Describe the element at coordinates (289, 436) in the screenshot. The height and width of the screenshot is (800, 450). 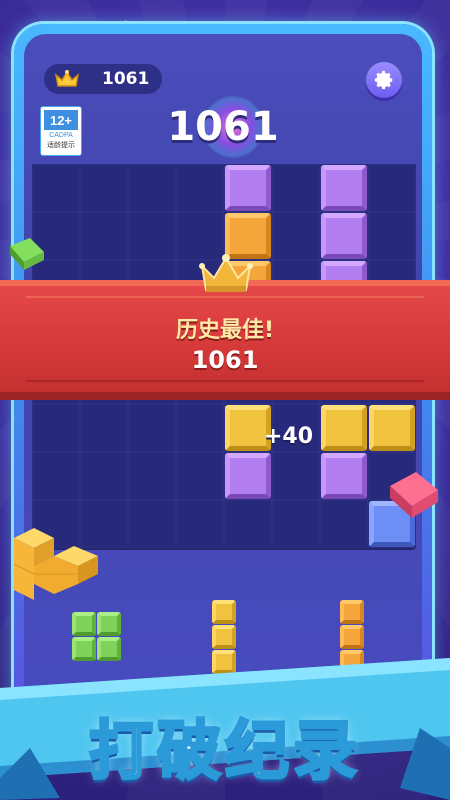
I see `combo-points: +40` at that location.